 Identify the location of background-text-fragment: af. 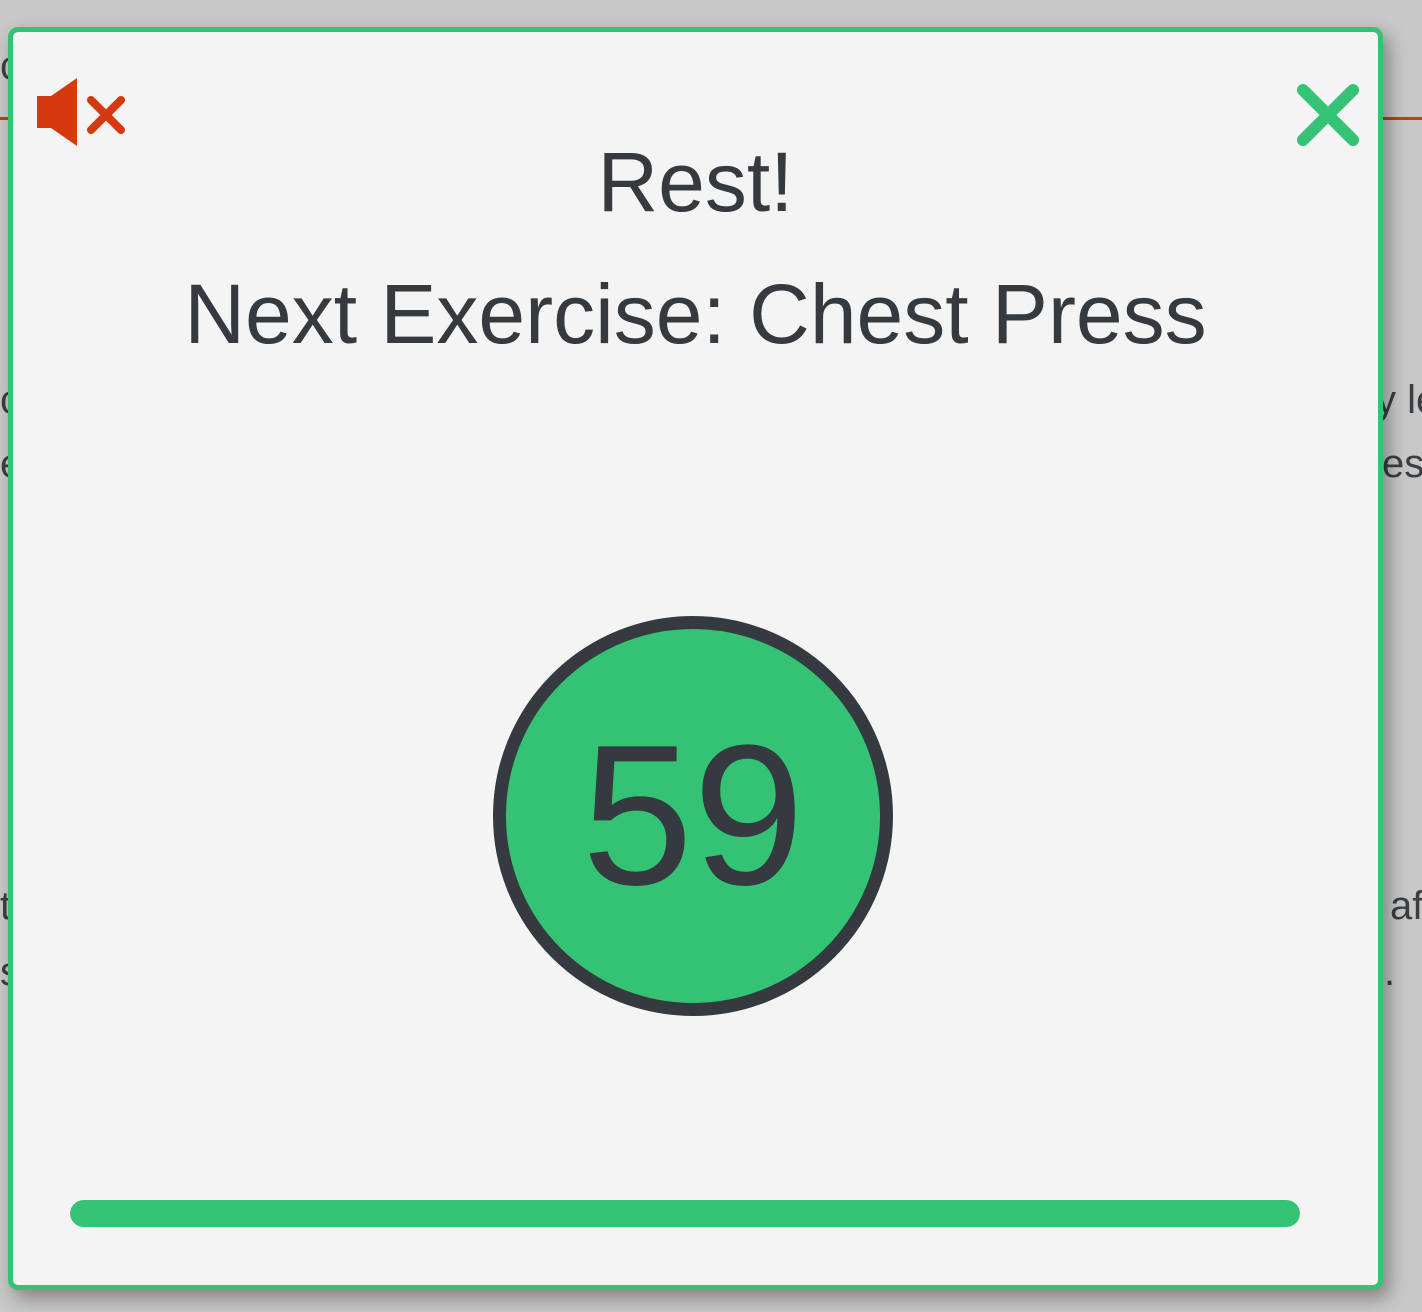
(1406, 906).